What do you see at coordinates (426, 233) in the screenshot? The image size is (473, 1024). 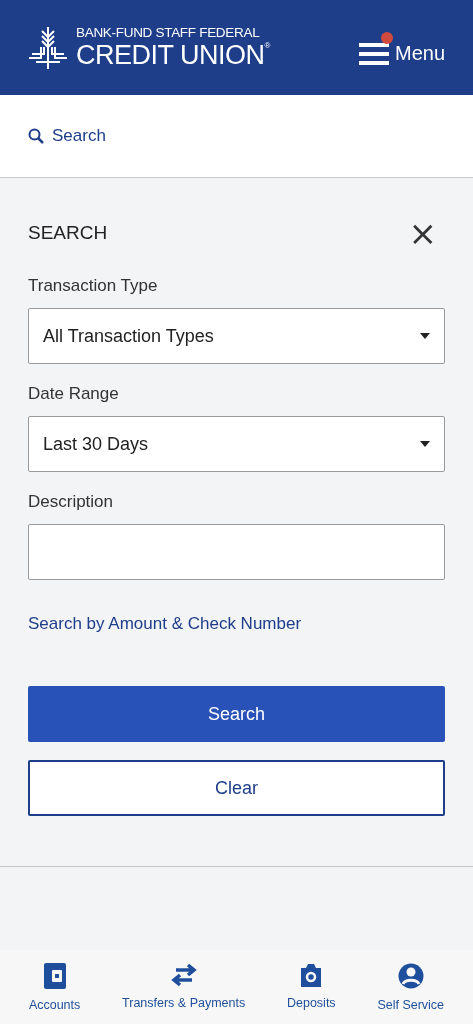 I see `close-button: ×` at bounding box center [426, 233].